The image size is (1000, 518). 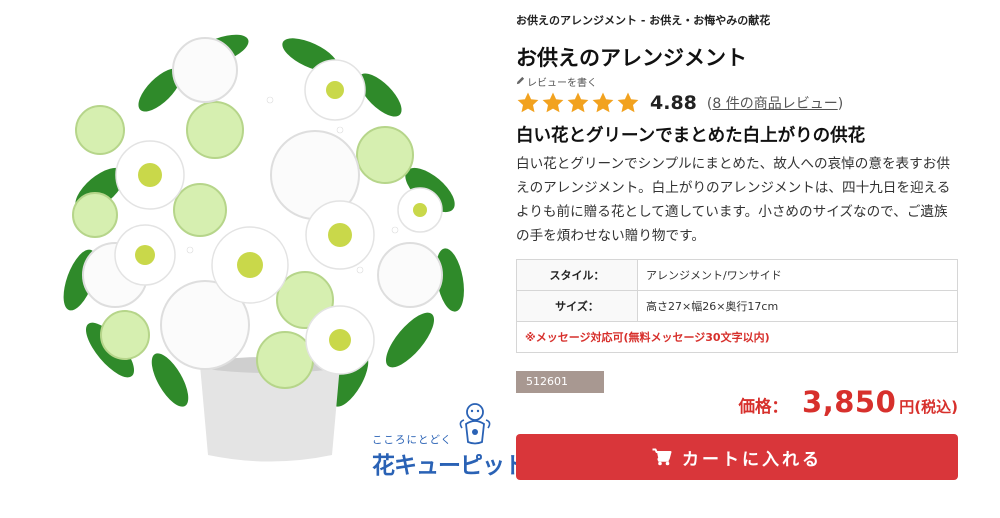 What do you see at coordinates (412, 440) in the screenshot?
I see `brand-tagline: こころにとどく` at bounding box center [412, 440].